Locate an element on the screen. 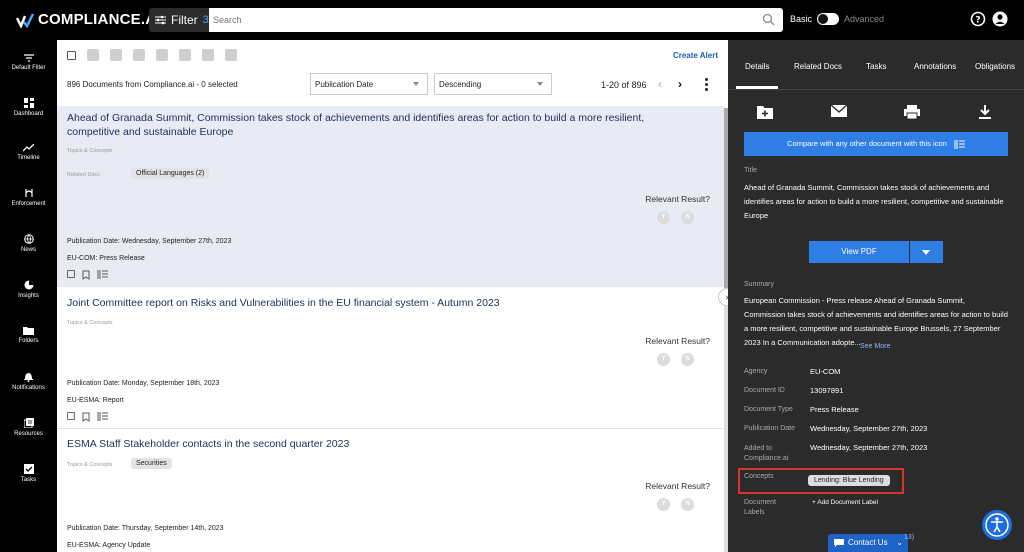 The height and width of the screenshot is (552, 1024). enforcement-icon is located at coordinates (28, 193).